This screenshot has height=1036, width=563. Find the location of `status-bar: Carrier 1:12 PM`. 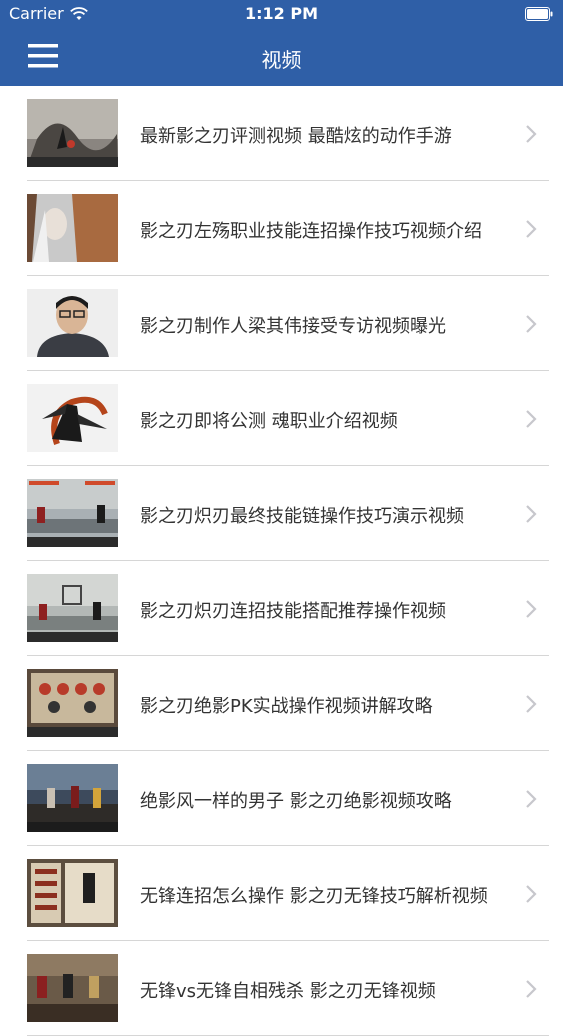

status-bar: Carrier 1:12 PM is located at coordinates (281, 14).